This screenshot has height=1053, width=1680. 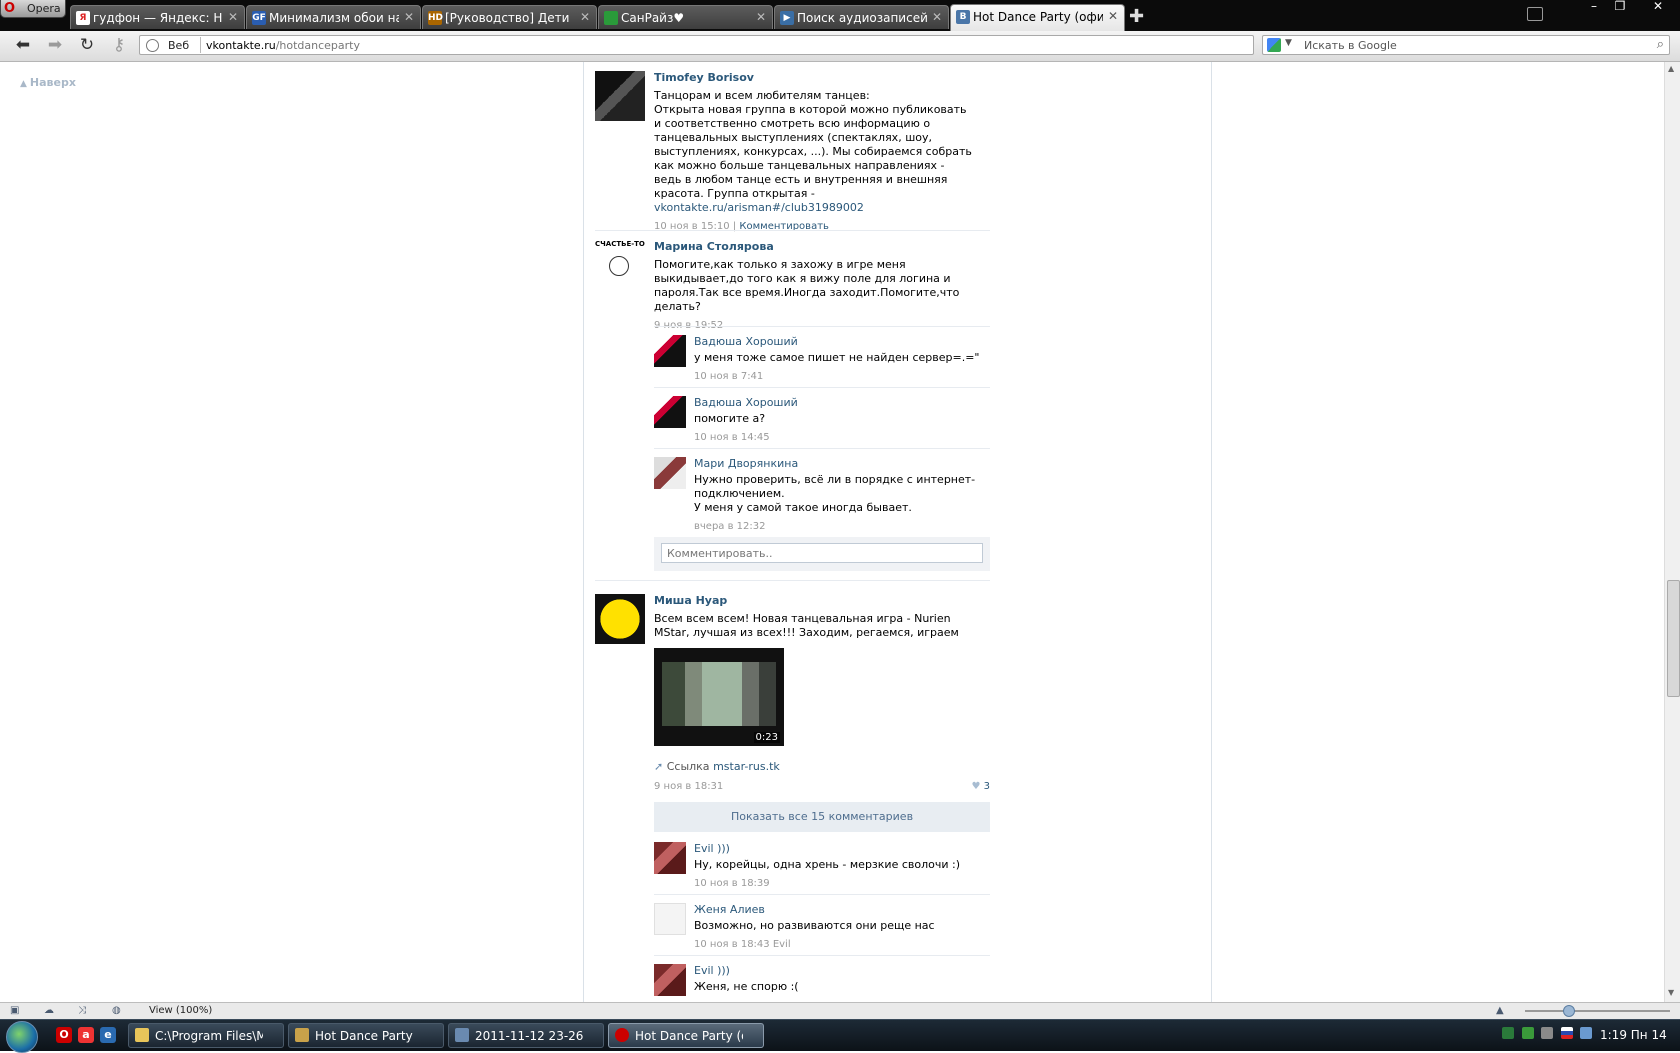 I want to click on avatar: СЧАСТЬЕ-ТО, so click(x=620, y=265).